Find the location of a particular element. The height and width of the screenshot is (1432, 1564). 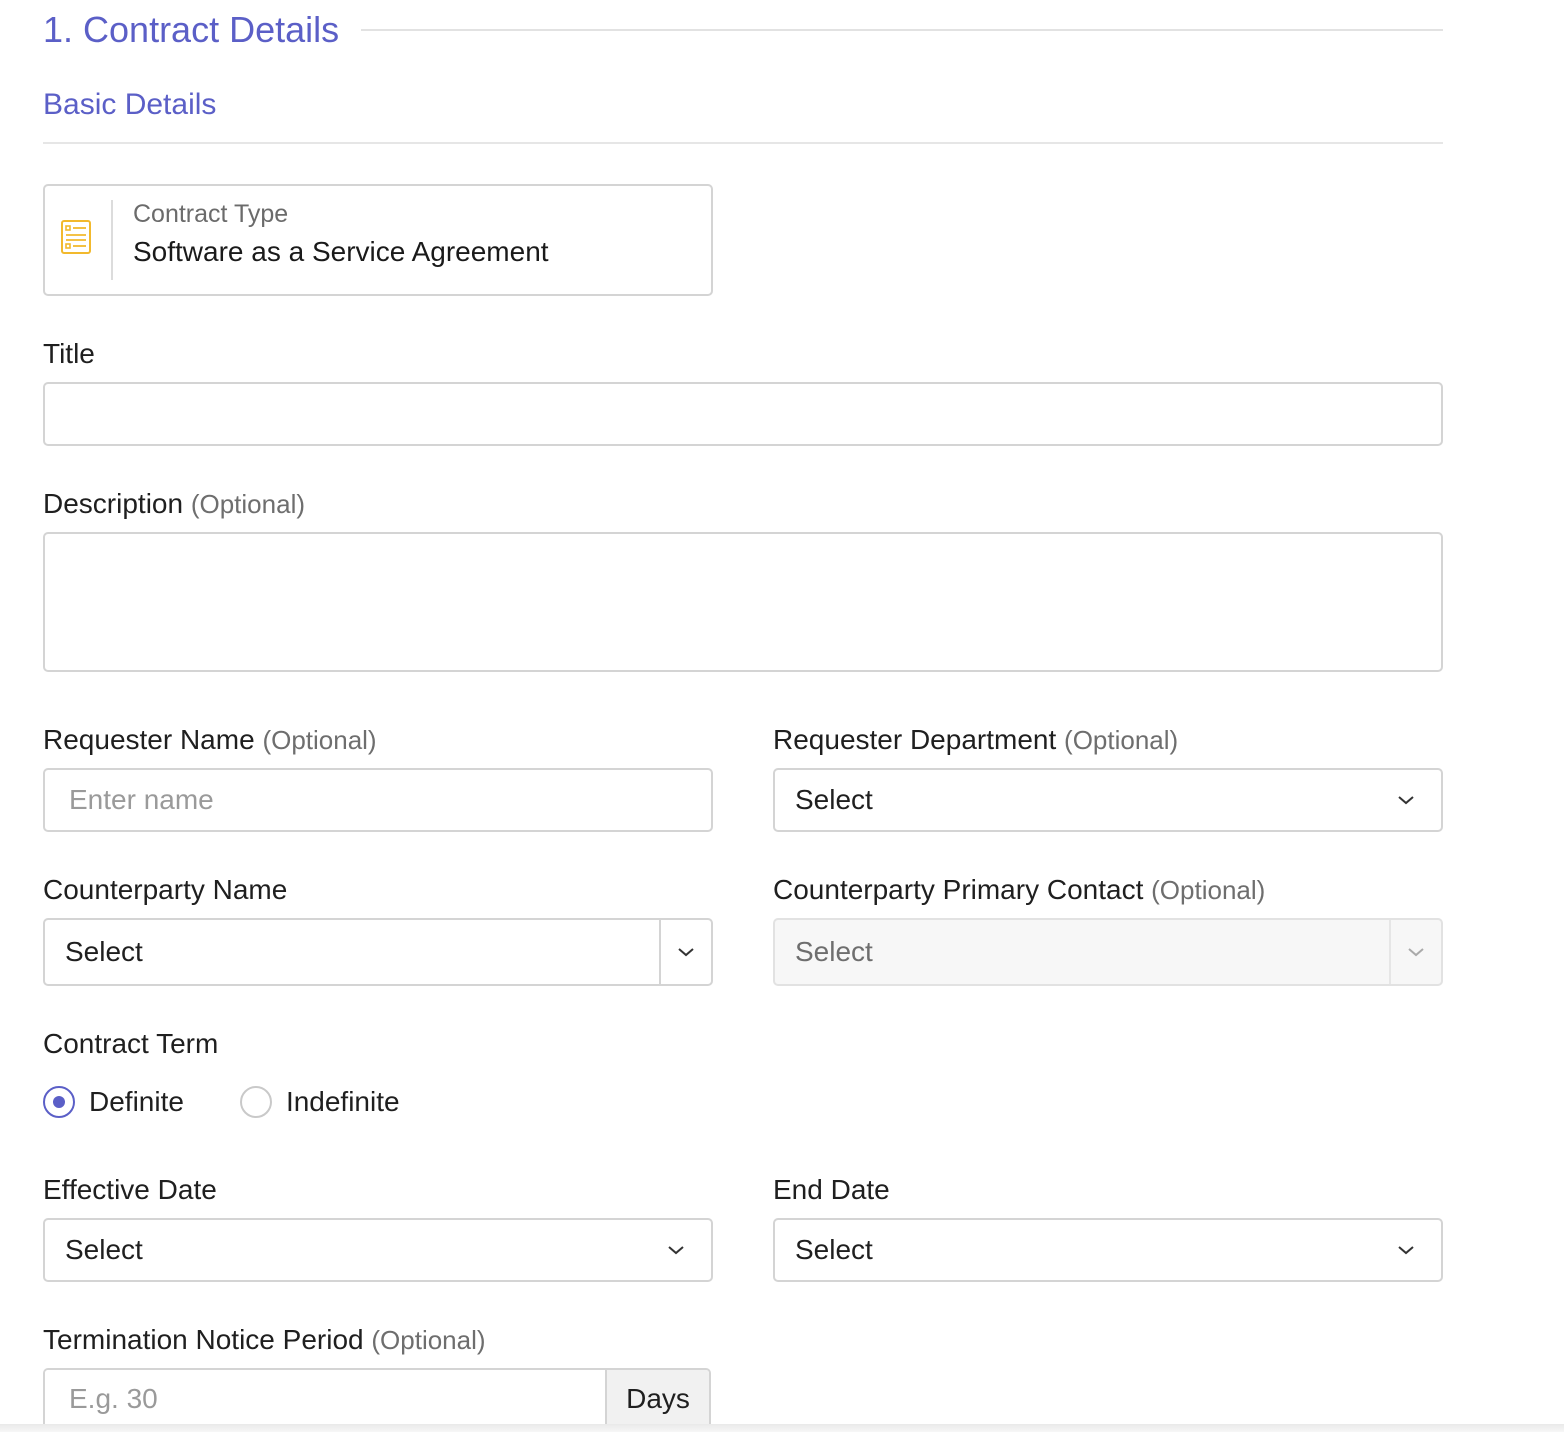

radio-definite-label: Definite is located at coordinates (136, 1101).